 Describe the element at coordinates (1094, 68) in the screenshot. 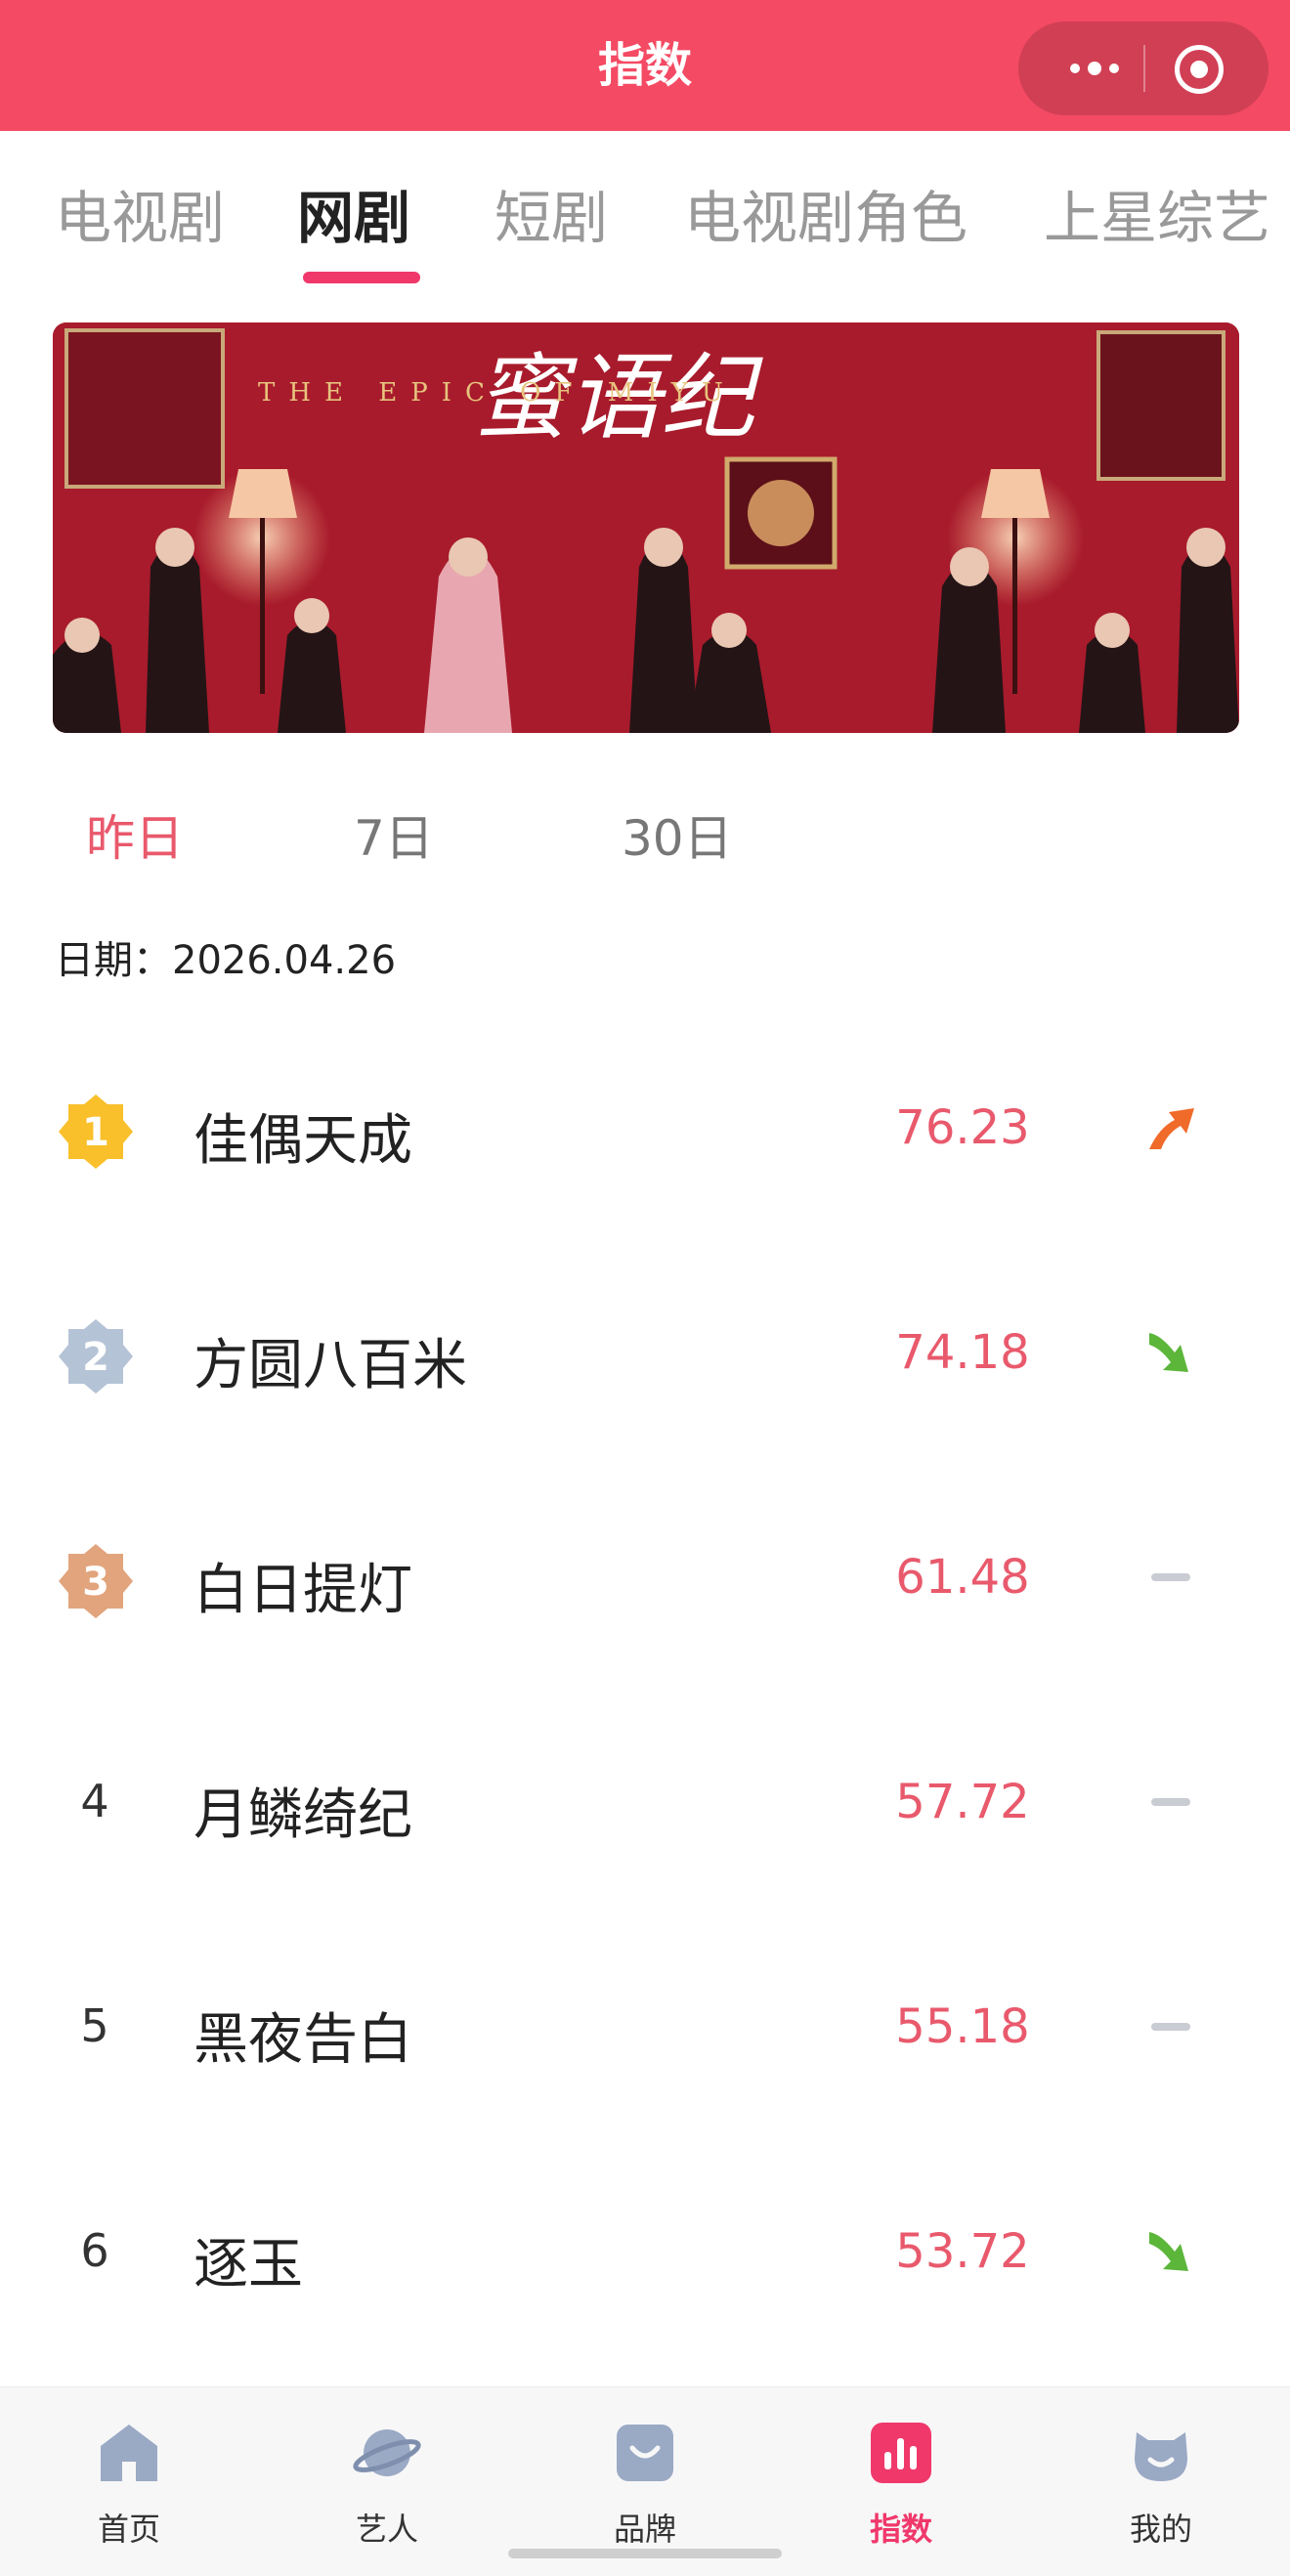

I see `more-icon` at that location.